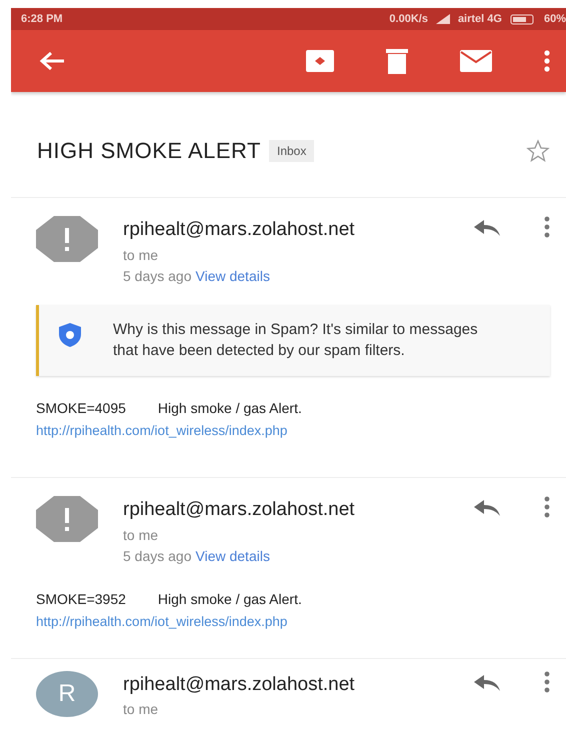 The width and height of the screenshot is (566, 729). I want to click on avatar: R, so click(67, 693).